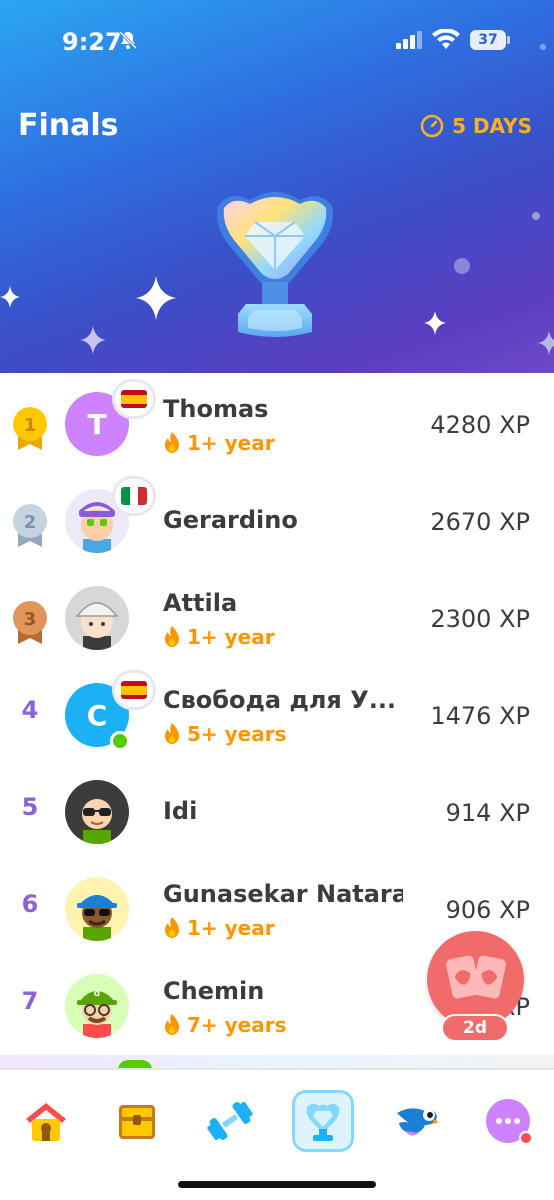 This screenshot has width=554, height=1200. What do you see at coordinates (409, 40) in the screenshot?
I see `signal-icon` at bounding box center [409, 40].